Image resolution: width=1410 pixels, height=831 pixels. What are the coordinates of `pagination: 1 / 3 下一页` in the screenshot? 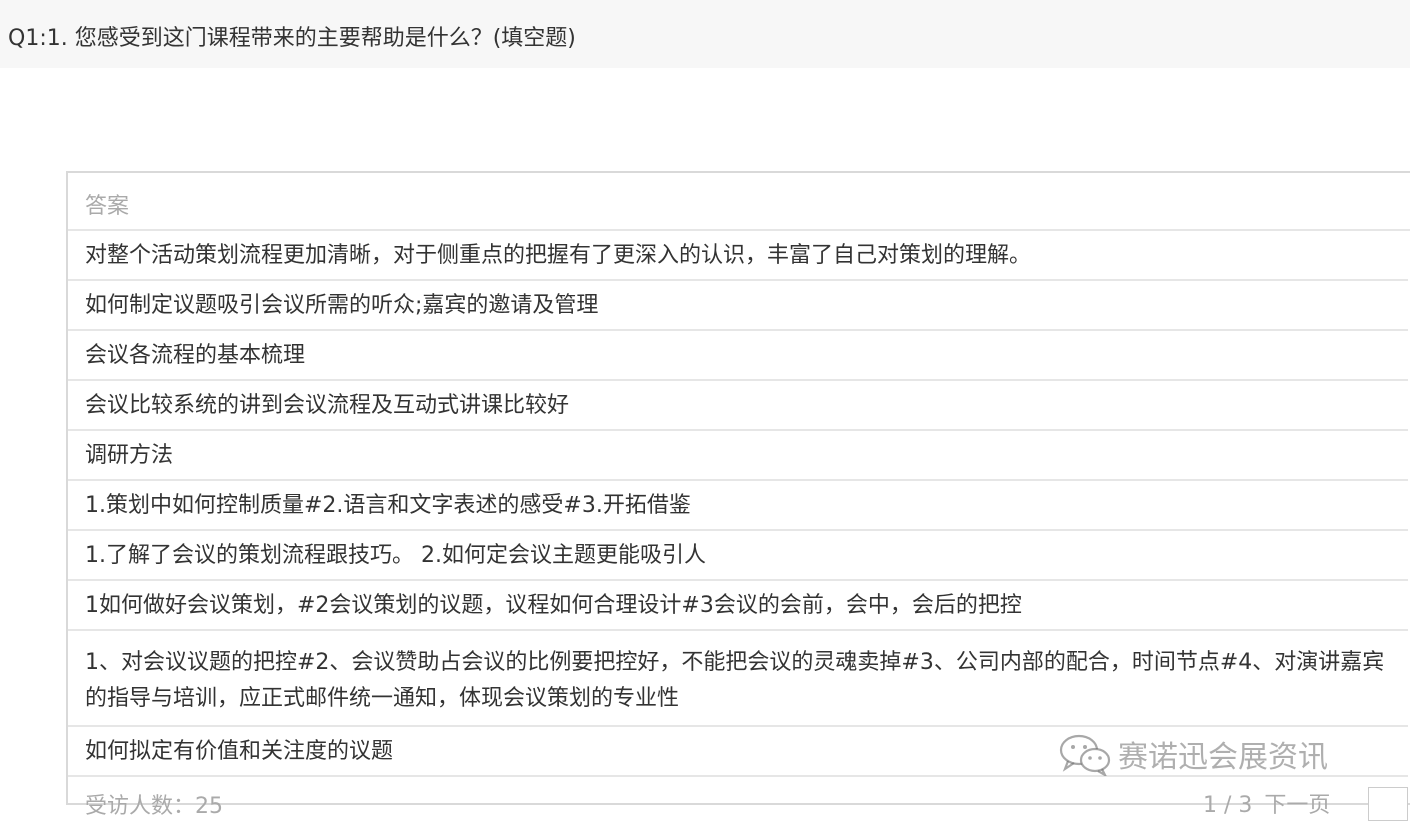 It's located at (1266, 803).